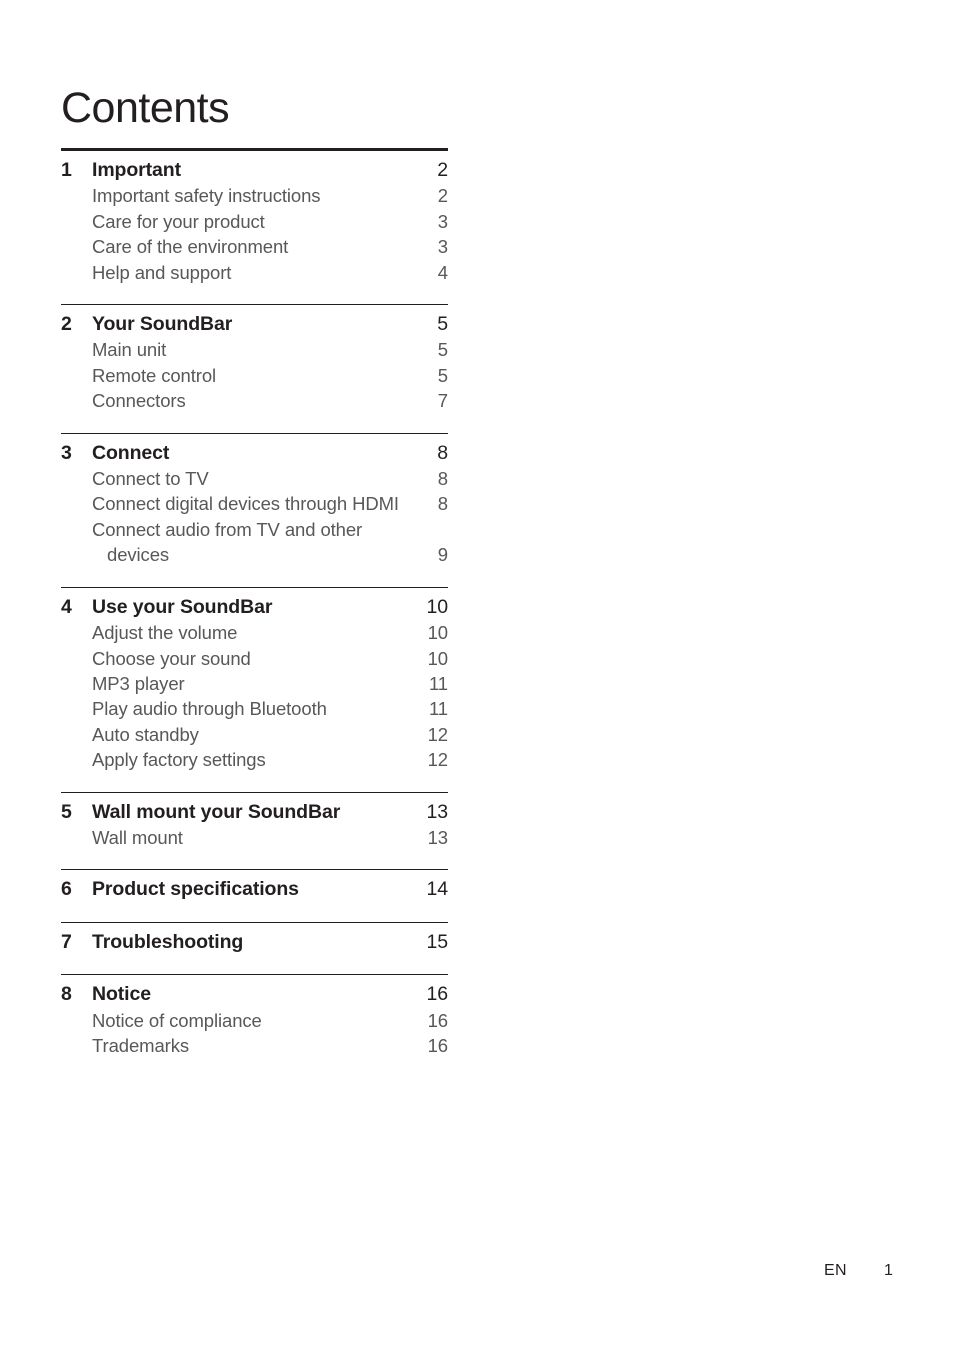 This screenshot has height=1350, width=954. What do you see at coordinates (254, 375) in the screenshot?
I see `toc-entry-row: Remote control 5` at bounding box center [254, 375].